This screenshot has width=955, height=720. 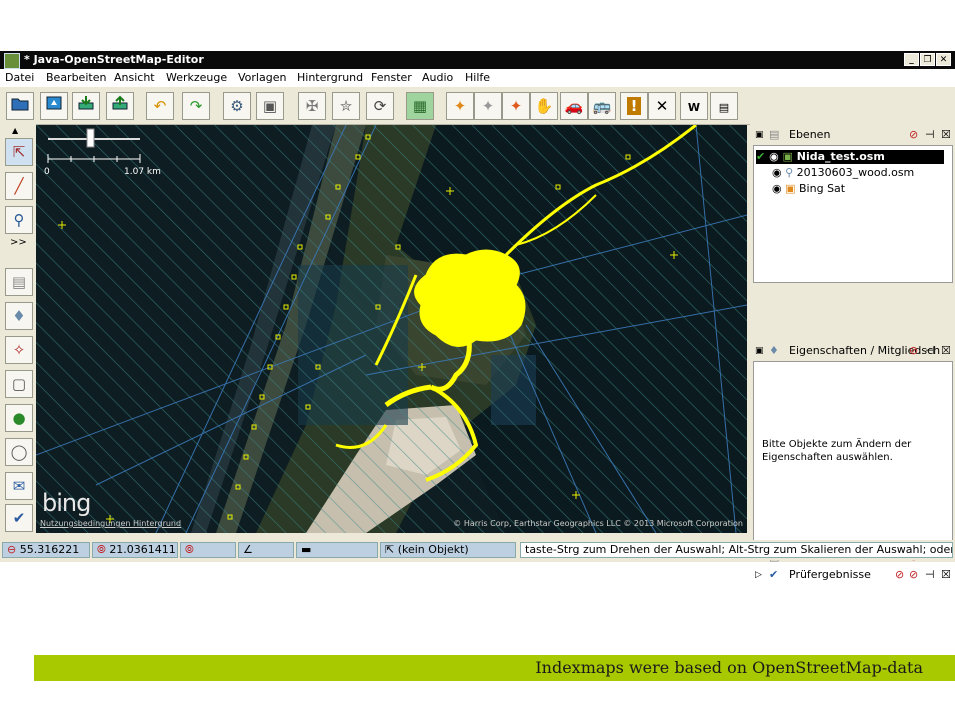 I want to click on mail-icon: ✉, so click(x=19, y=486).